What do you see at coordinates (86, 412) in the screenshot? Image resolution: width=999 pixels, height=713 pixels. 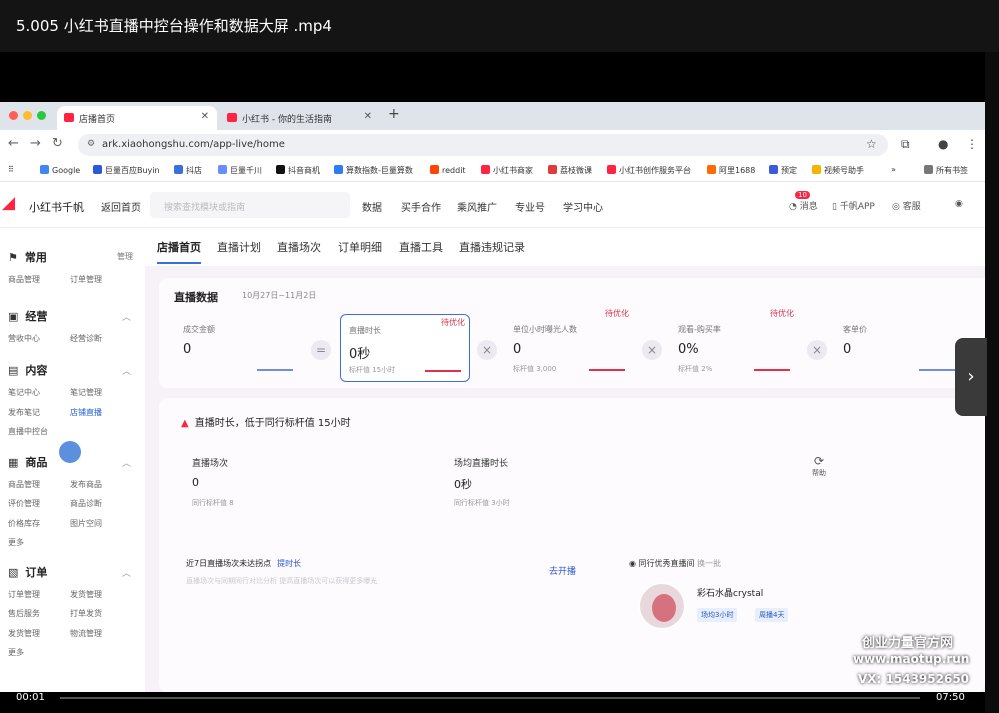 I see `sidebar-item-store-live: 店铺直播` at bounding box center [86, 412].